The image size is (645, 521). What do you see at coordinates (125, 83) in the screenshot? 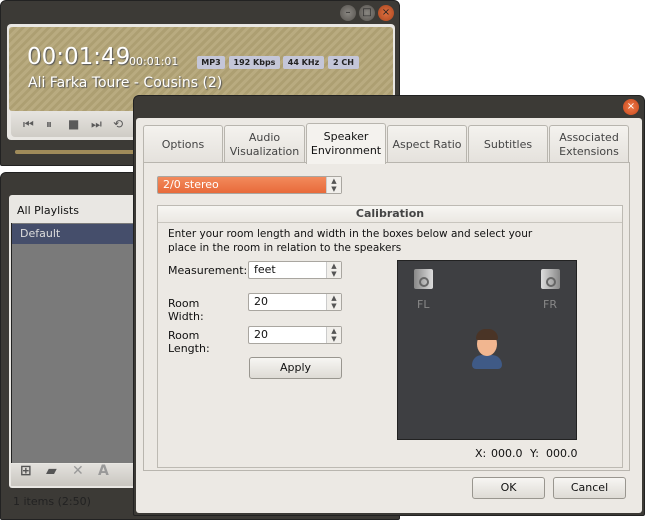
I see `track-title: Ali Farka Toure - Cousins (2)` at bounding box center [125, 83].